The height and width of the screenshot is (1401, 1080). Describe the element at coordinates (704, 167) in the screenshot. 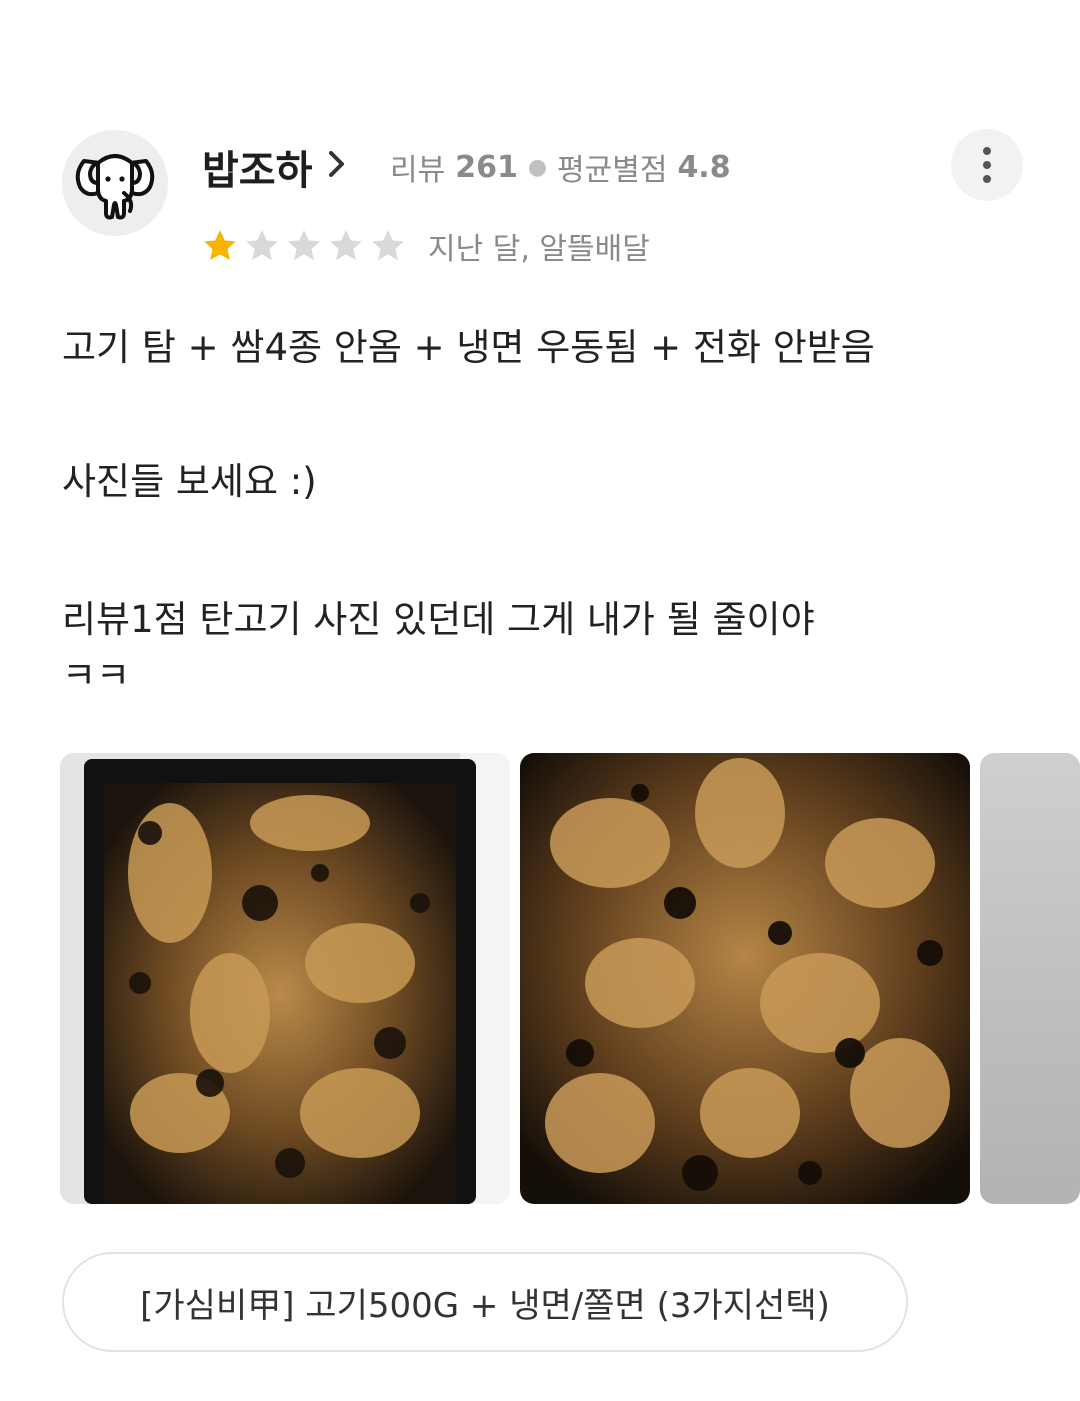

I see `avg-rating: 4.8` at that location.